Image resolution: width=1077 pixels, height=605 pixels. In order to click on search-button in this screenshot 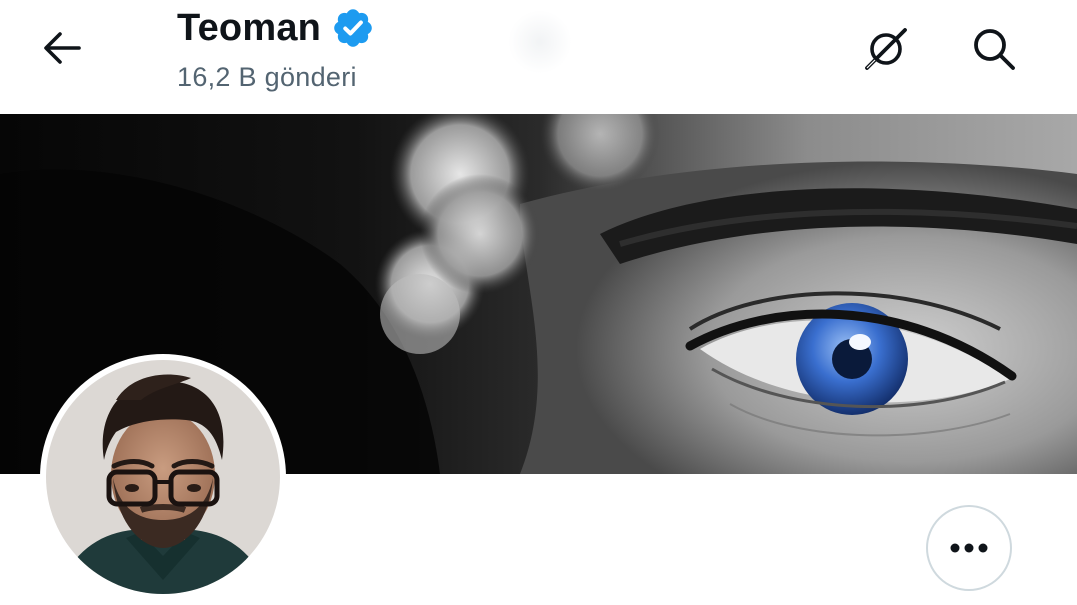, I will do `click(994, 49)`.